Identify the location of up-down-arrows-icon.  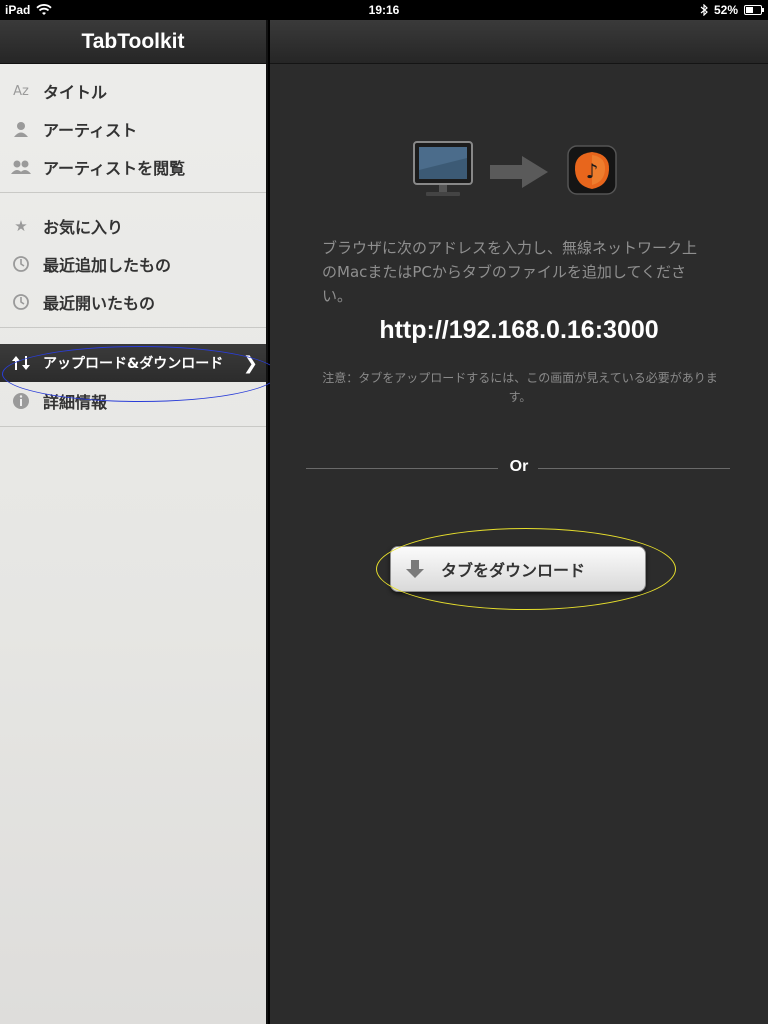
(21, 363).